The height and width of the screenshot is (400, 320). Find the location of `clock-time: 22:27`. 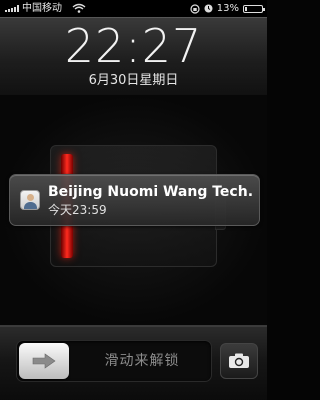

clock-time: 22:27 is located at coordinates (133, 46).